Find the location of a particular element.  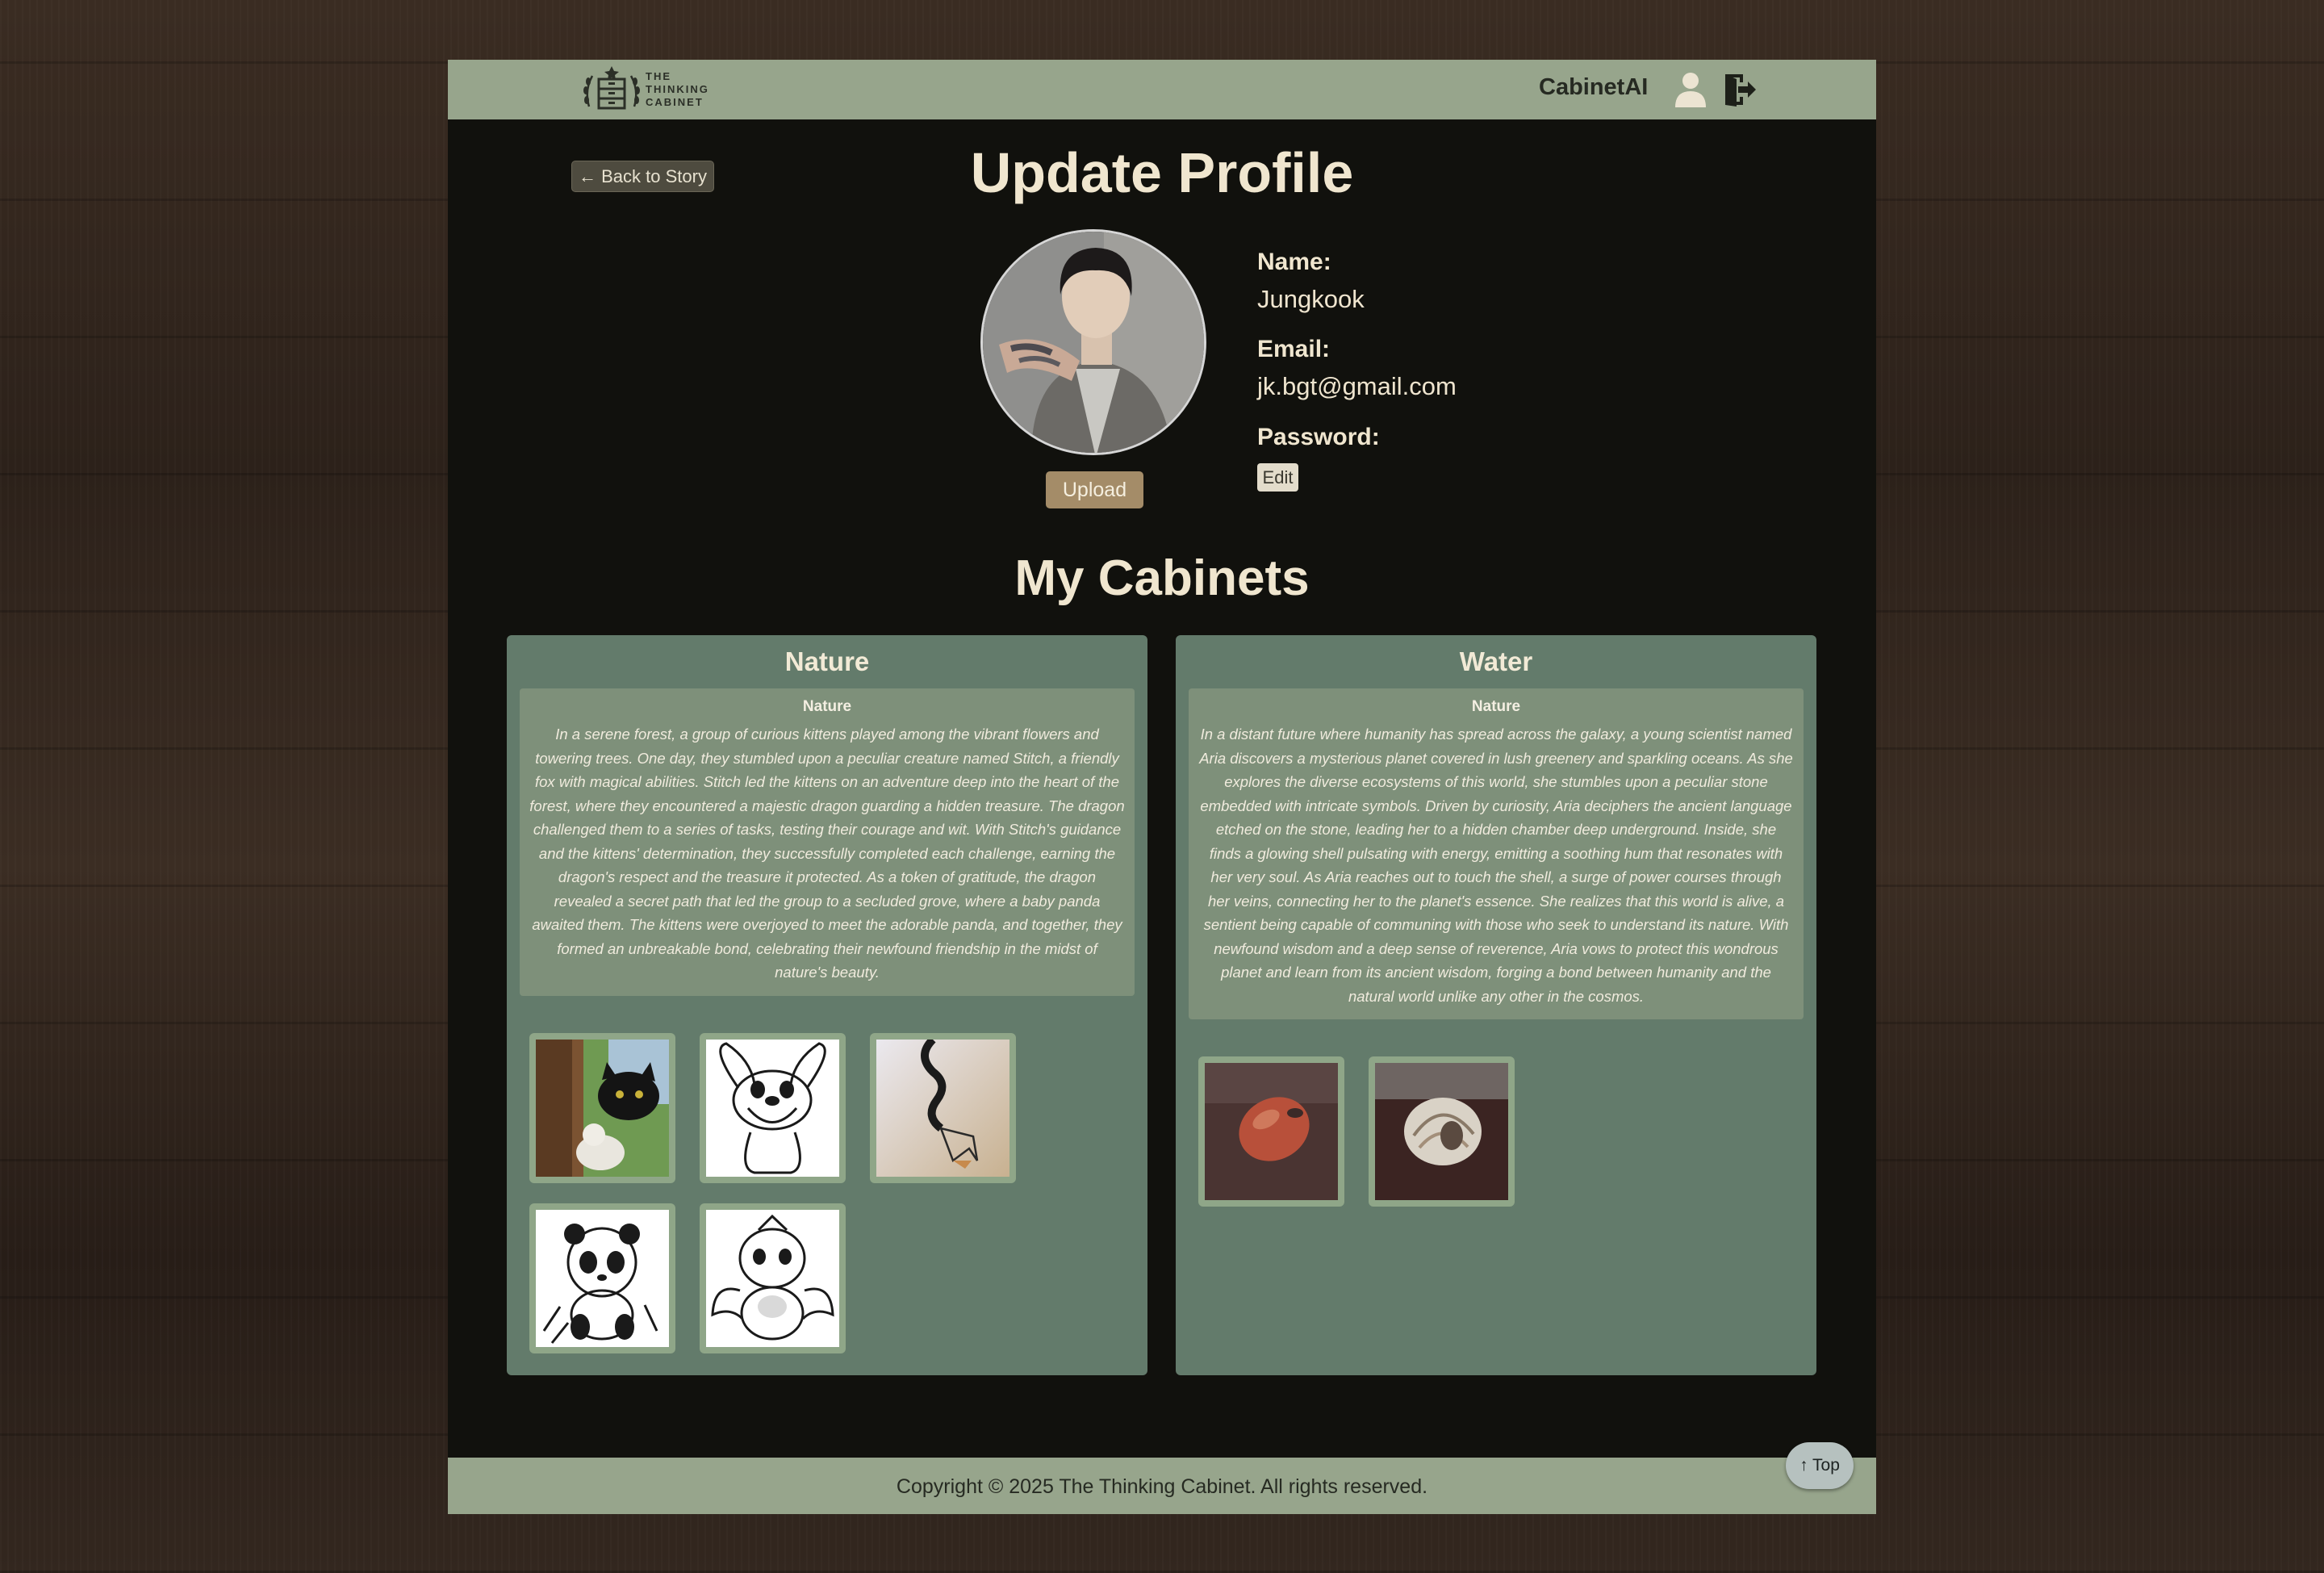

thumbnail-dragon-drawing is located at coordinates (773, 1278).